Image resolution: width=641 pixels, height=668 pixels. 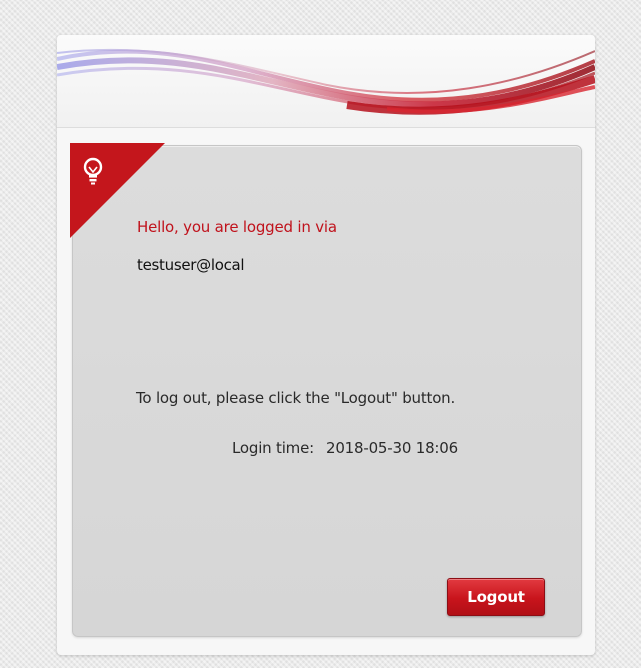 I want to click on login-time-value: 2018-05-30 18:06, so click(x=391, y=448).